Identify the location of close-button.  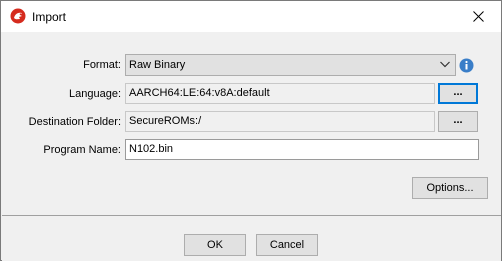
(478, 16).